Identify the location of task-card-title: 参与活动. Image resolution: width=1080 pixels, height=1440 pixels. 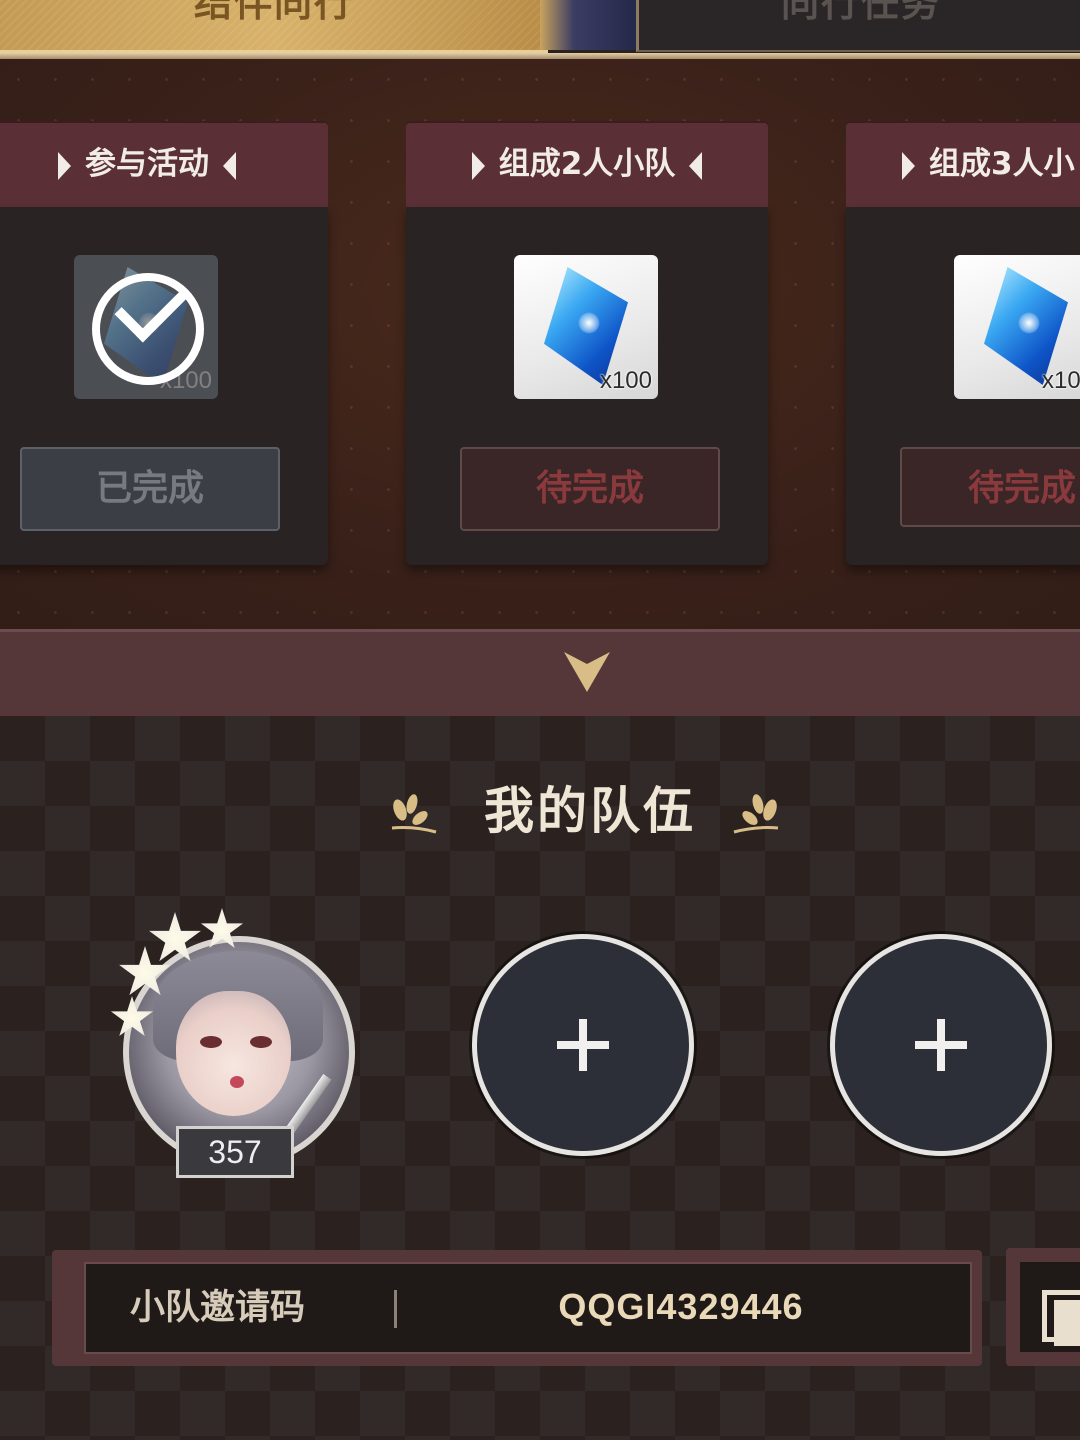
(164, 164).